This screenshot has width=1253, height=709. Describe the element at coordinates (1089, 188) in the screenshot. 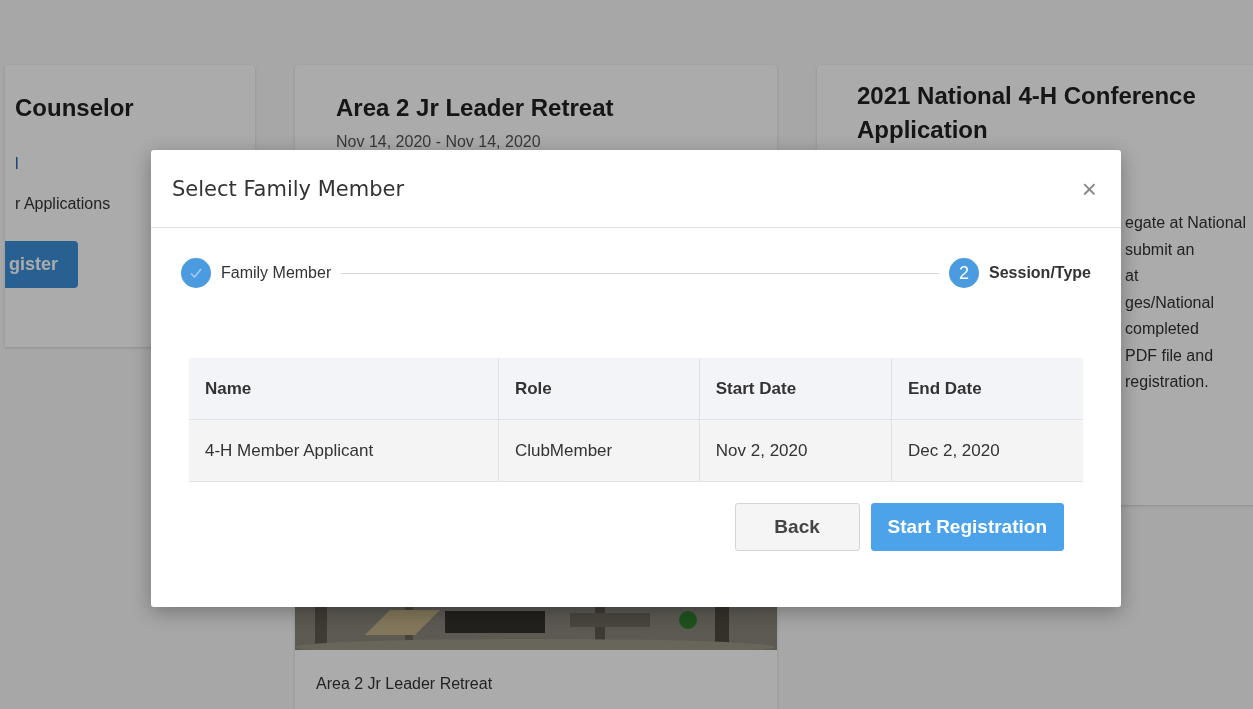

I see `close-button: ×` at that location.